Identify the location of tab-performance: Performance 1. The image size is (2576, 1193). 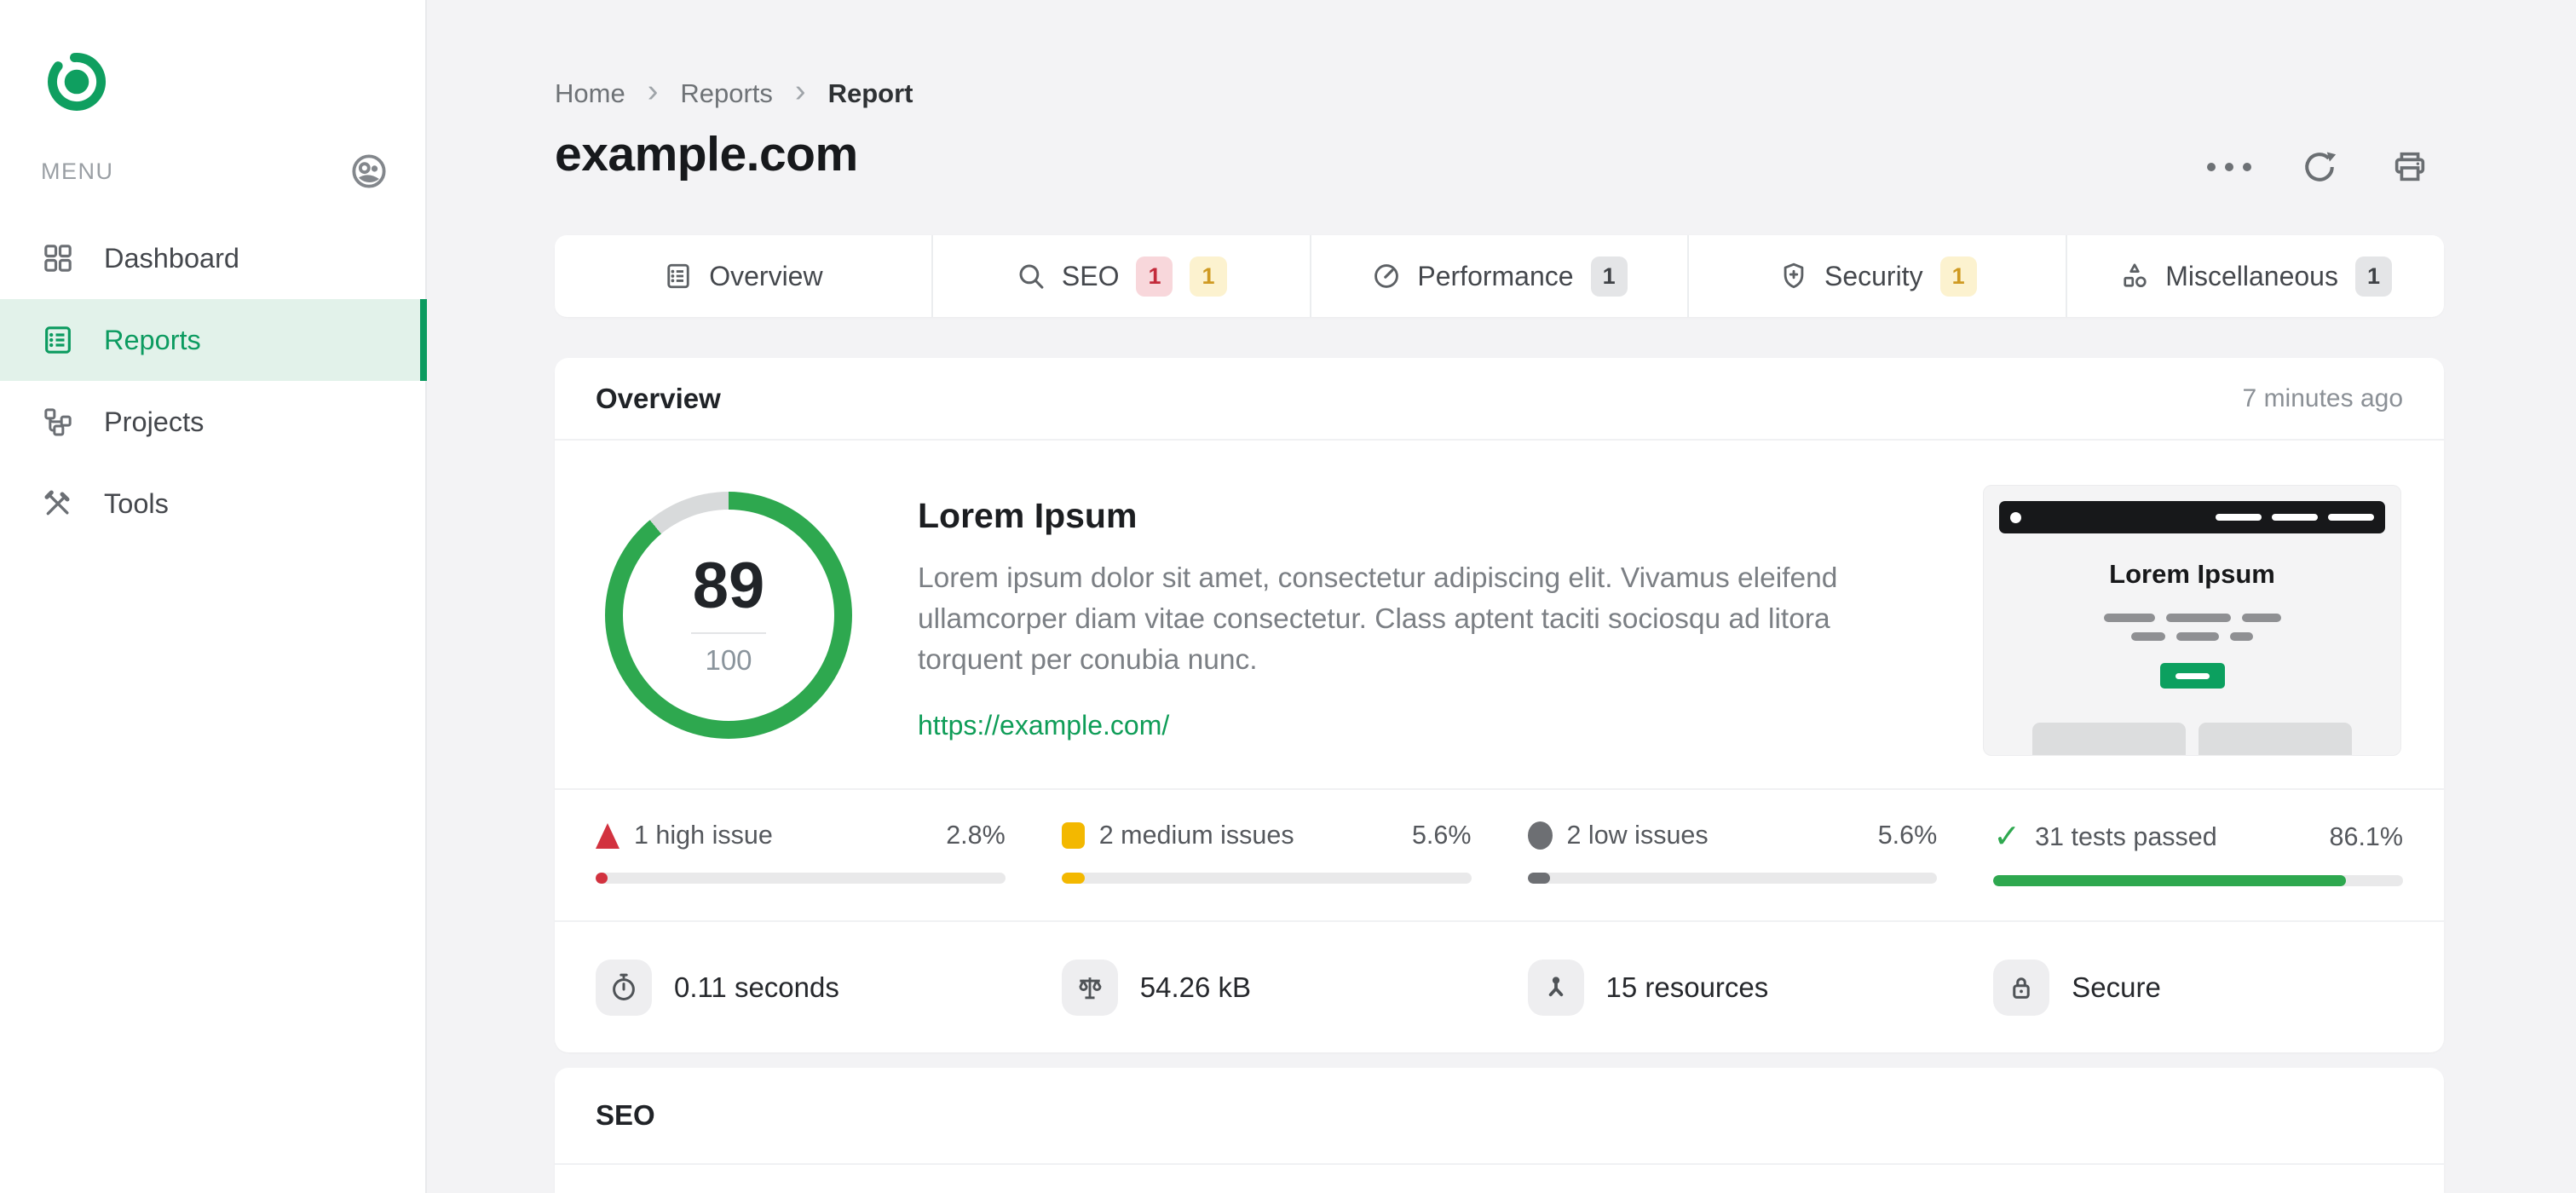
(1500, 276).